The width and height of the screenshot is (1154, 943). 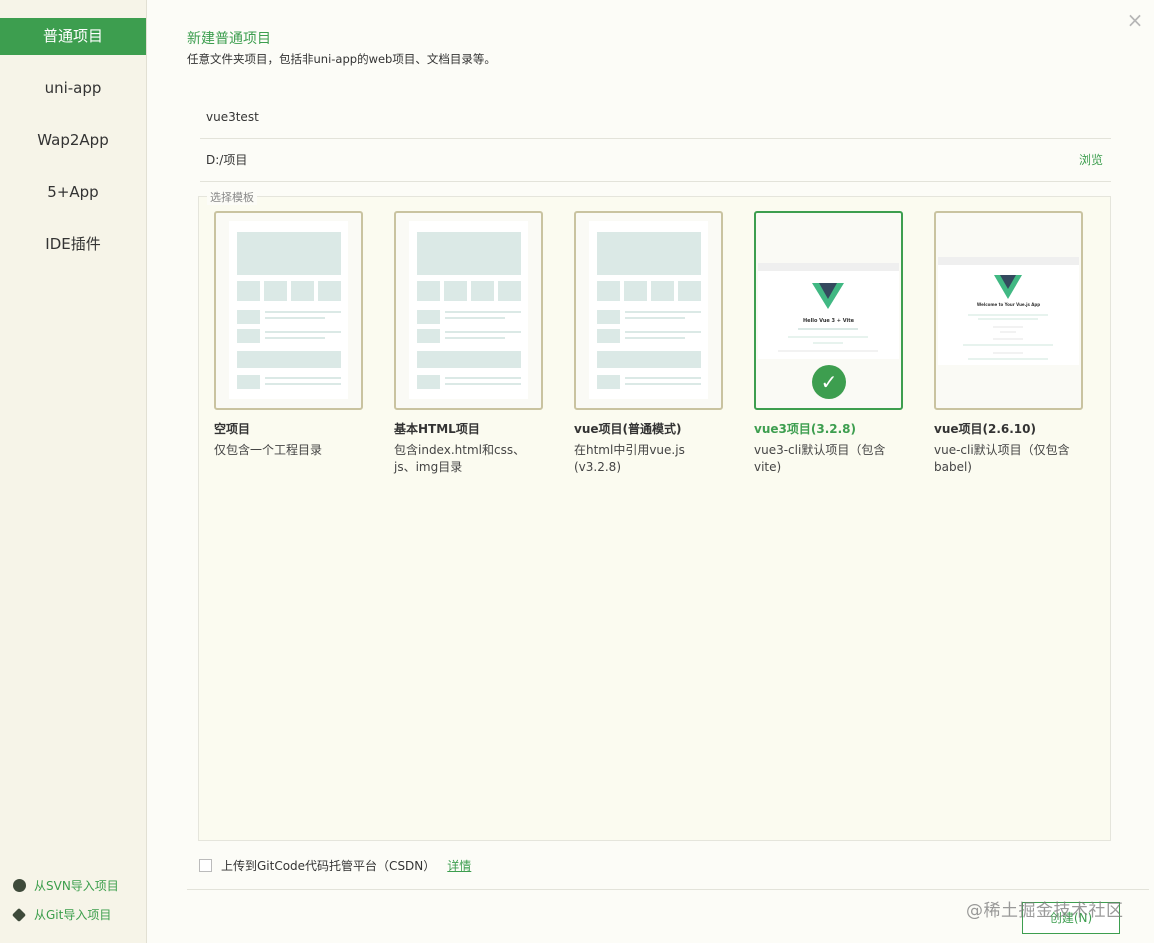 I want to click on git-icon, so click(x=19, y=914).